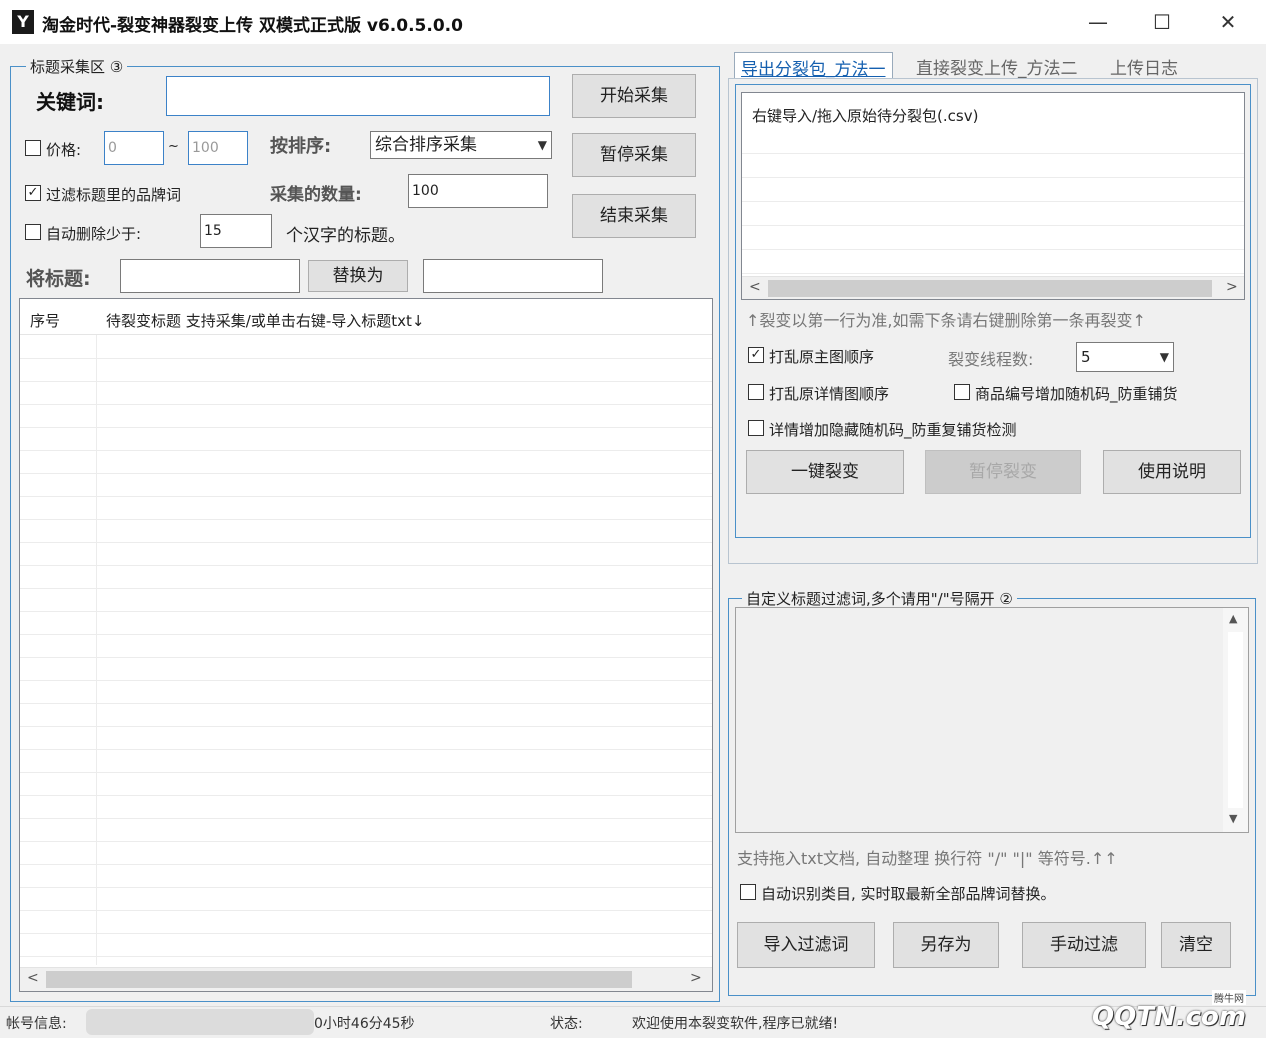 Image resolution: width=1266 pixels, height=1038 pixels. Describe the element at coordinates (1086, 357) in the screenshot. I see `threads-select-value: 5` at that location.